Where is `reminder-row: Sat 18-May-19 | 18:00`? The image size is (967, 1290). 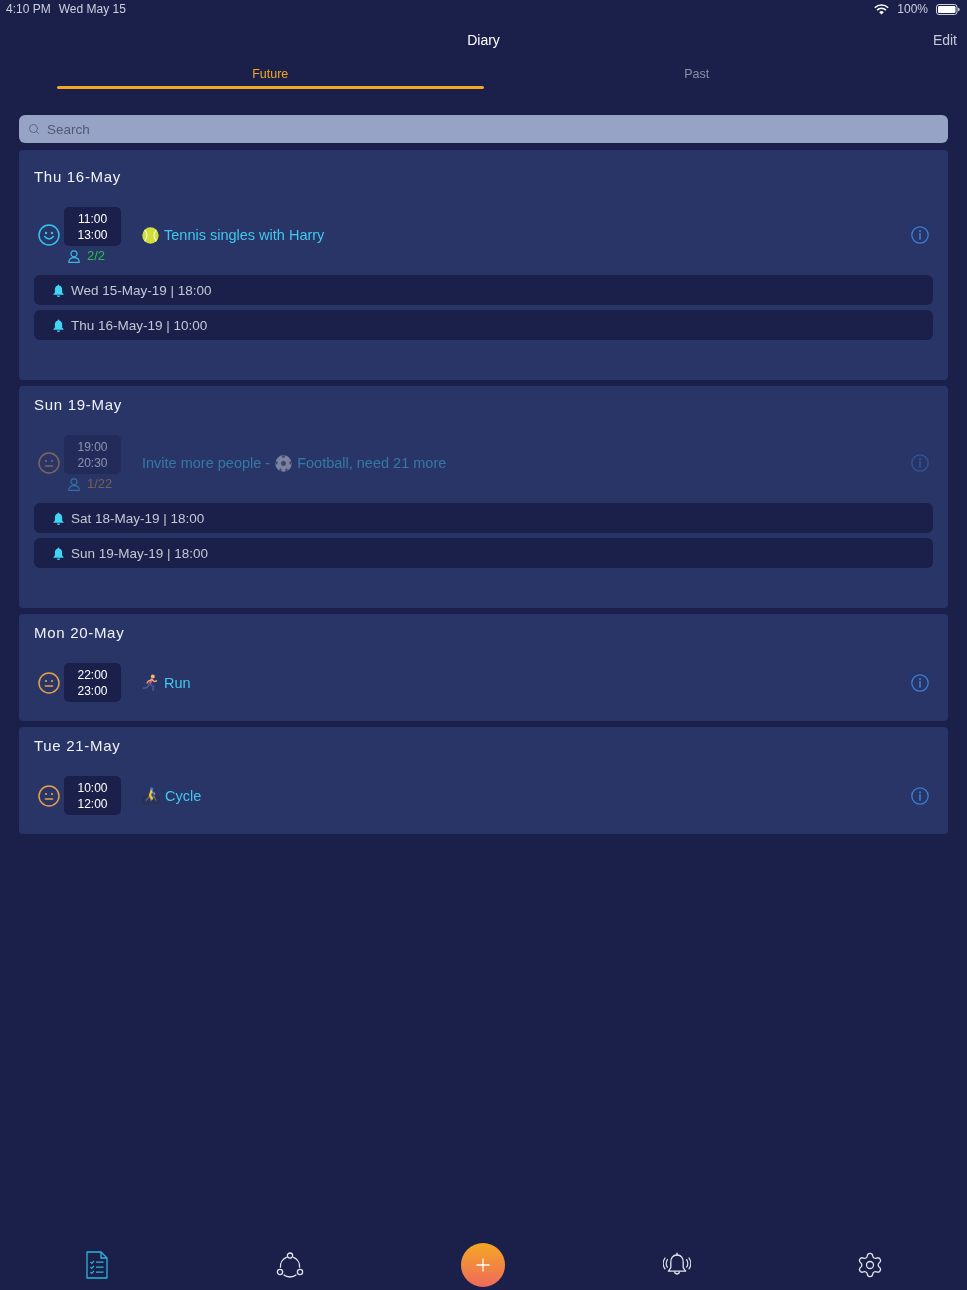
reminder-row: Sat 18-May-19 | 18:00 is located at coordinates (483, 518).